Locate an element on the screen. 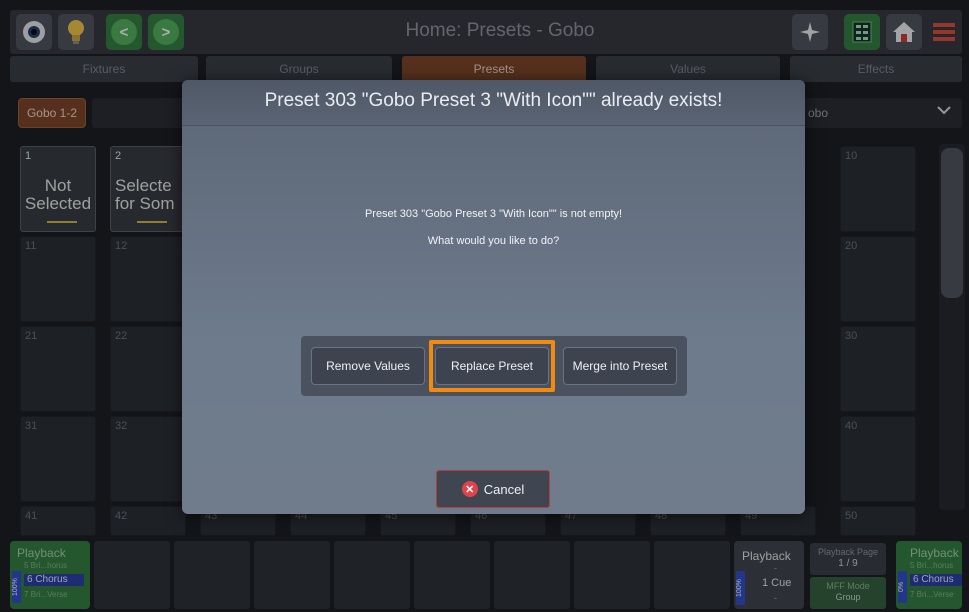  replace-preset-button: Replace Preset is located at coordinates (492, 366).